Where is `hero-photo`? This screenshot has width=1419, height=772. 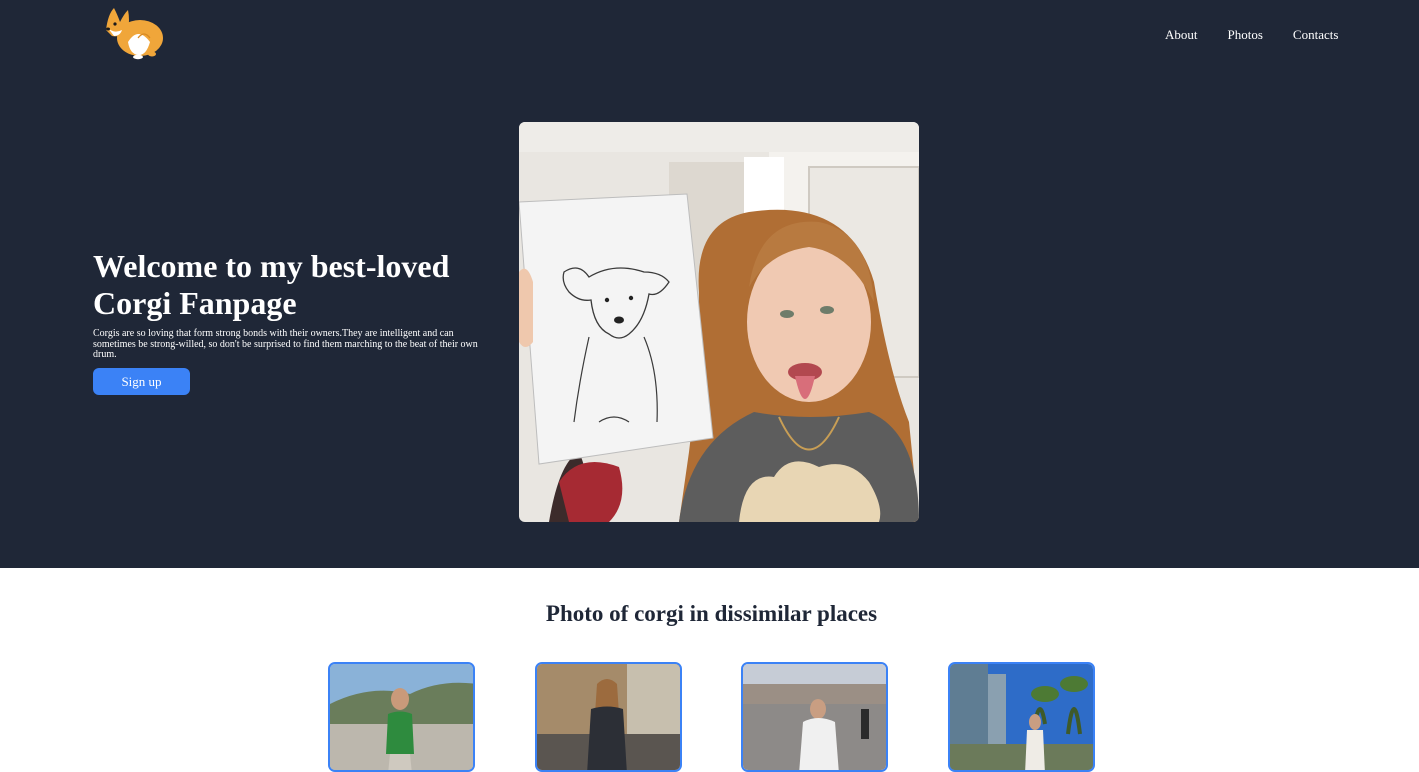 hero-photo is located at coordinates (719, 322).